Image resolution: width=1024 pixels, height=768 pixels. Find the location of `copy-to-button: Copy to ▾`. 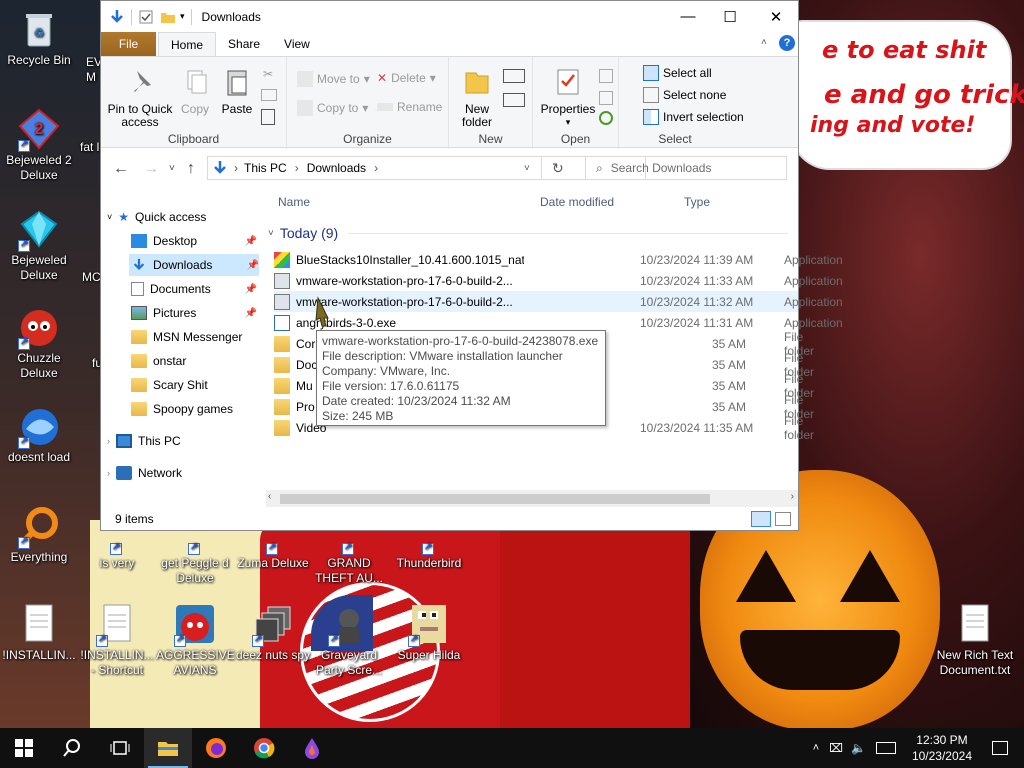

copy-to-button: Copy to ▾ is located at coordinates (332, 108).